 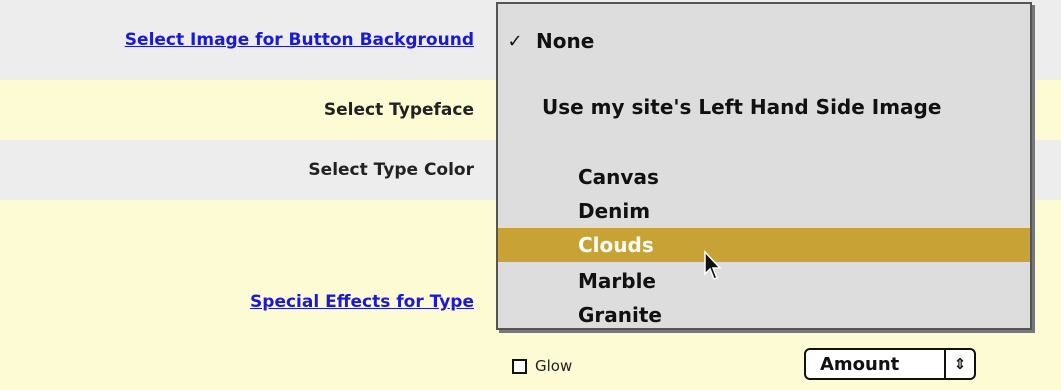 I want to click on special-effects-link: Special Effects for Type, so click(x=362, y=302).